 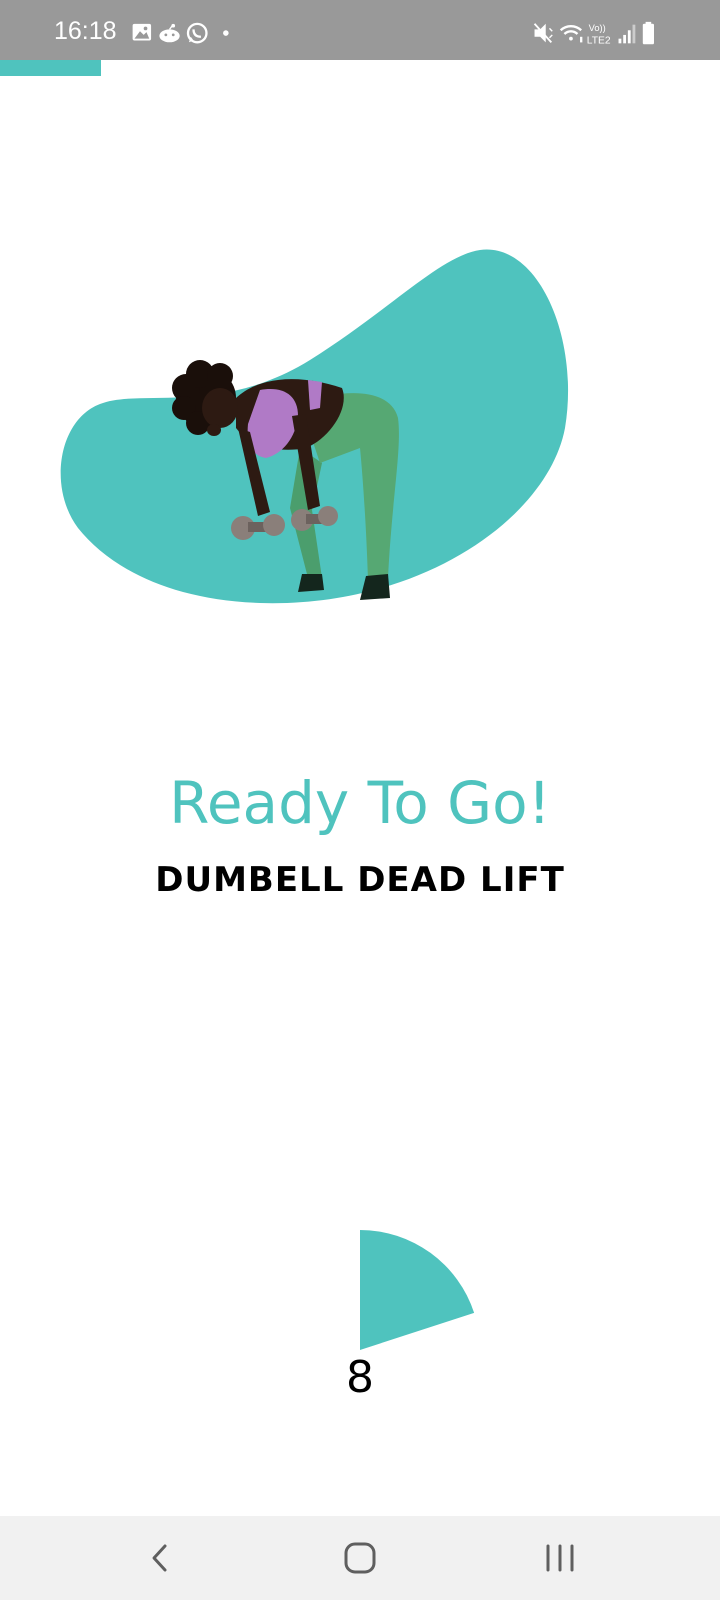 What do you see at coordinates (226, 33) in the screenshot?
I see `dot-icon` at bounding box center [226, 33].